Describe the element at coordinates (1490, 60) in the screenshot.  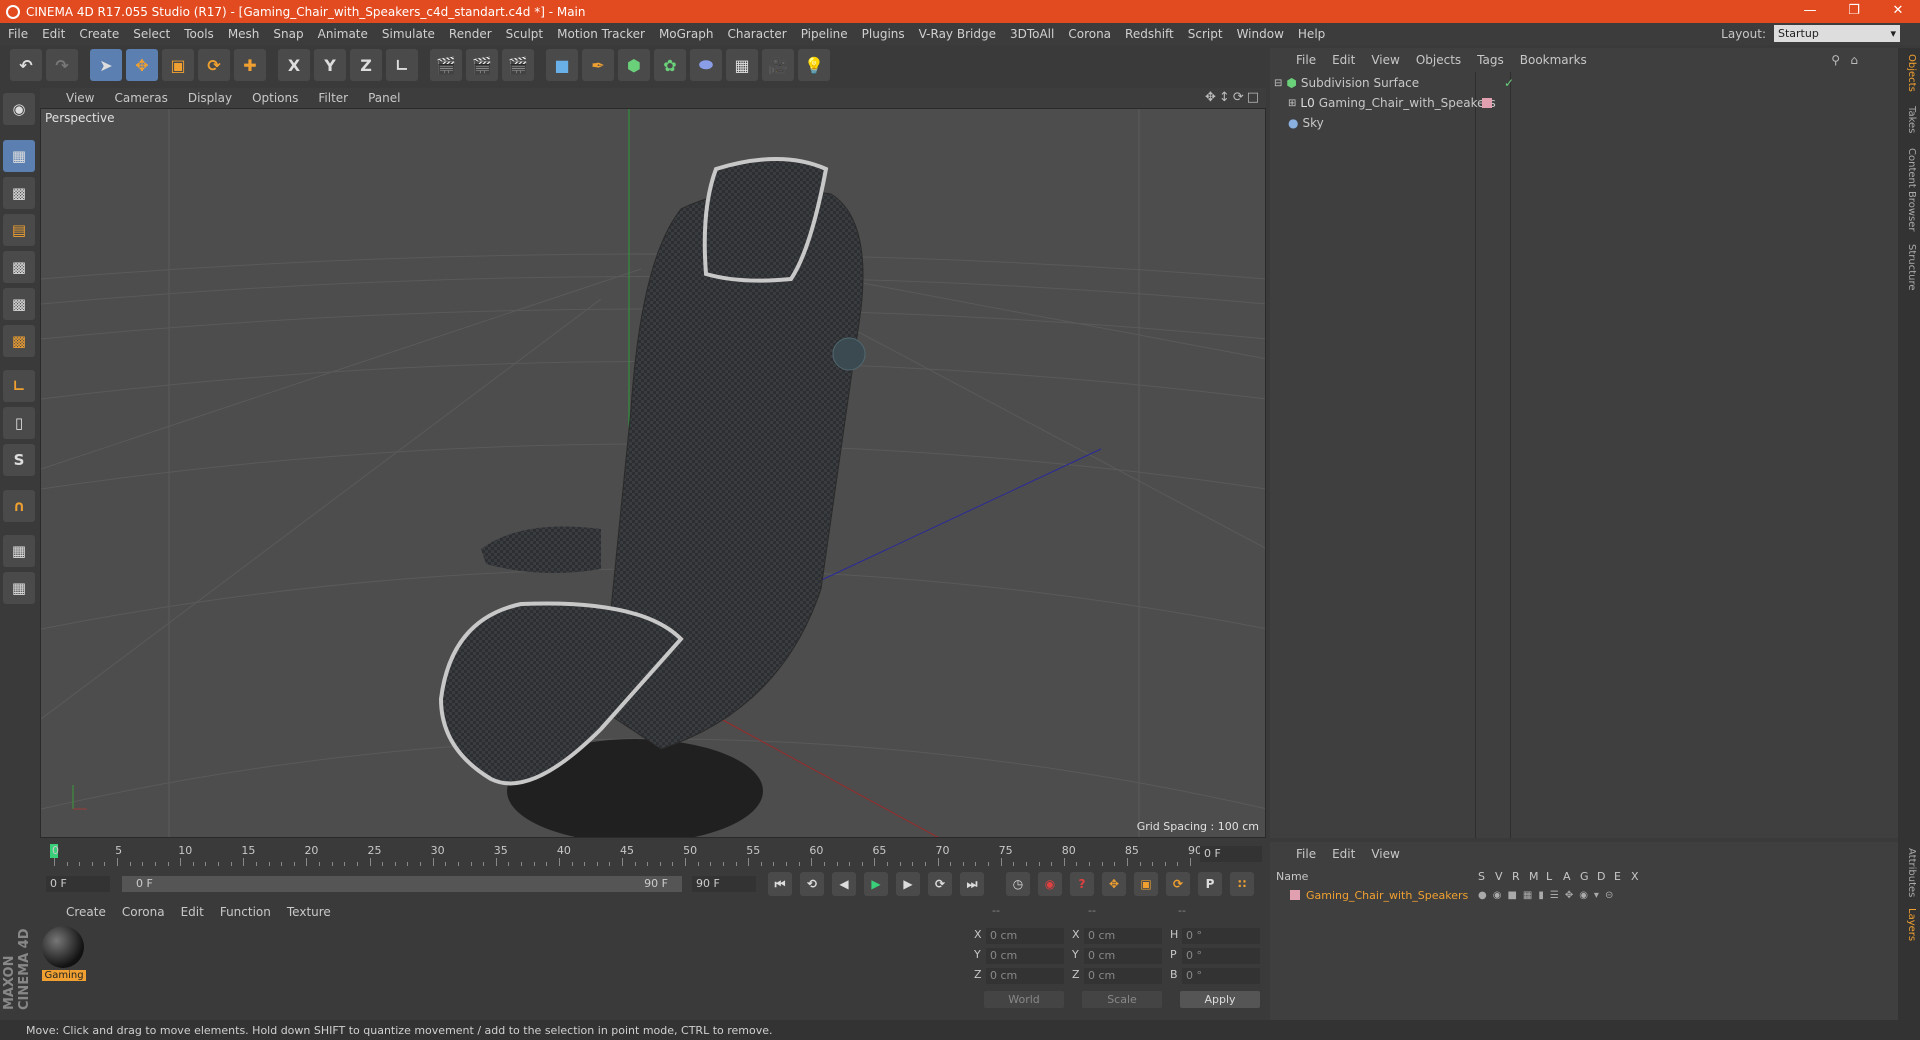
I see `objects-menu-tags: Tags` at that location.